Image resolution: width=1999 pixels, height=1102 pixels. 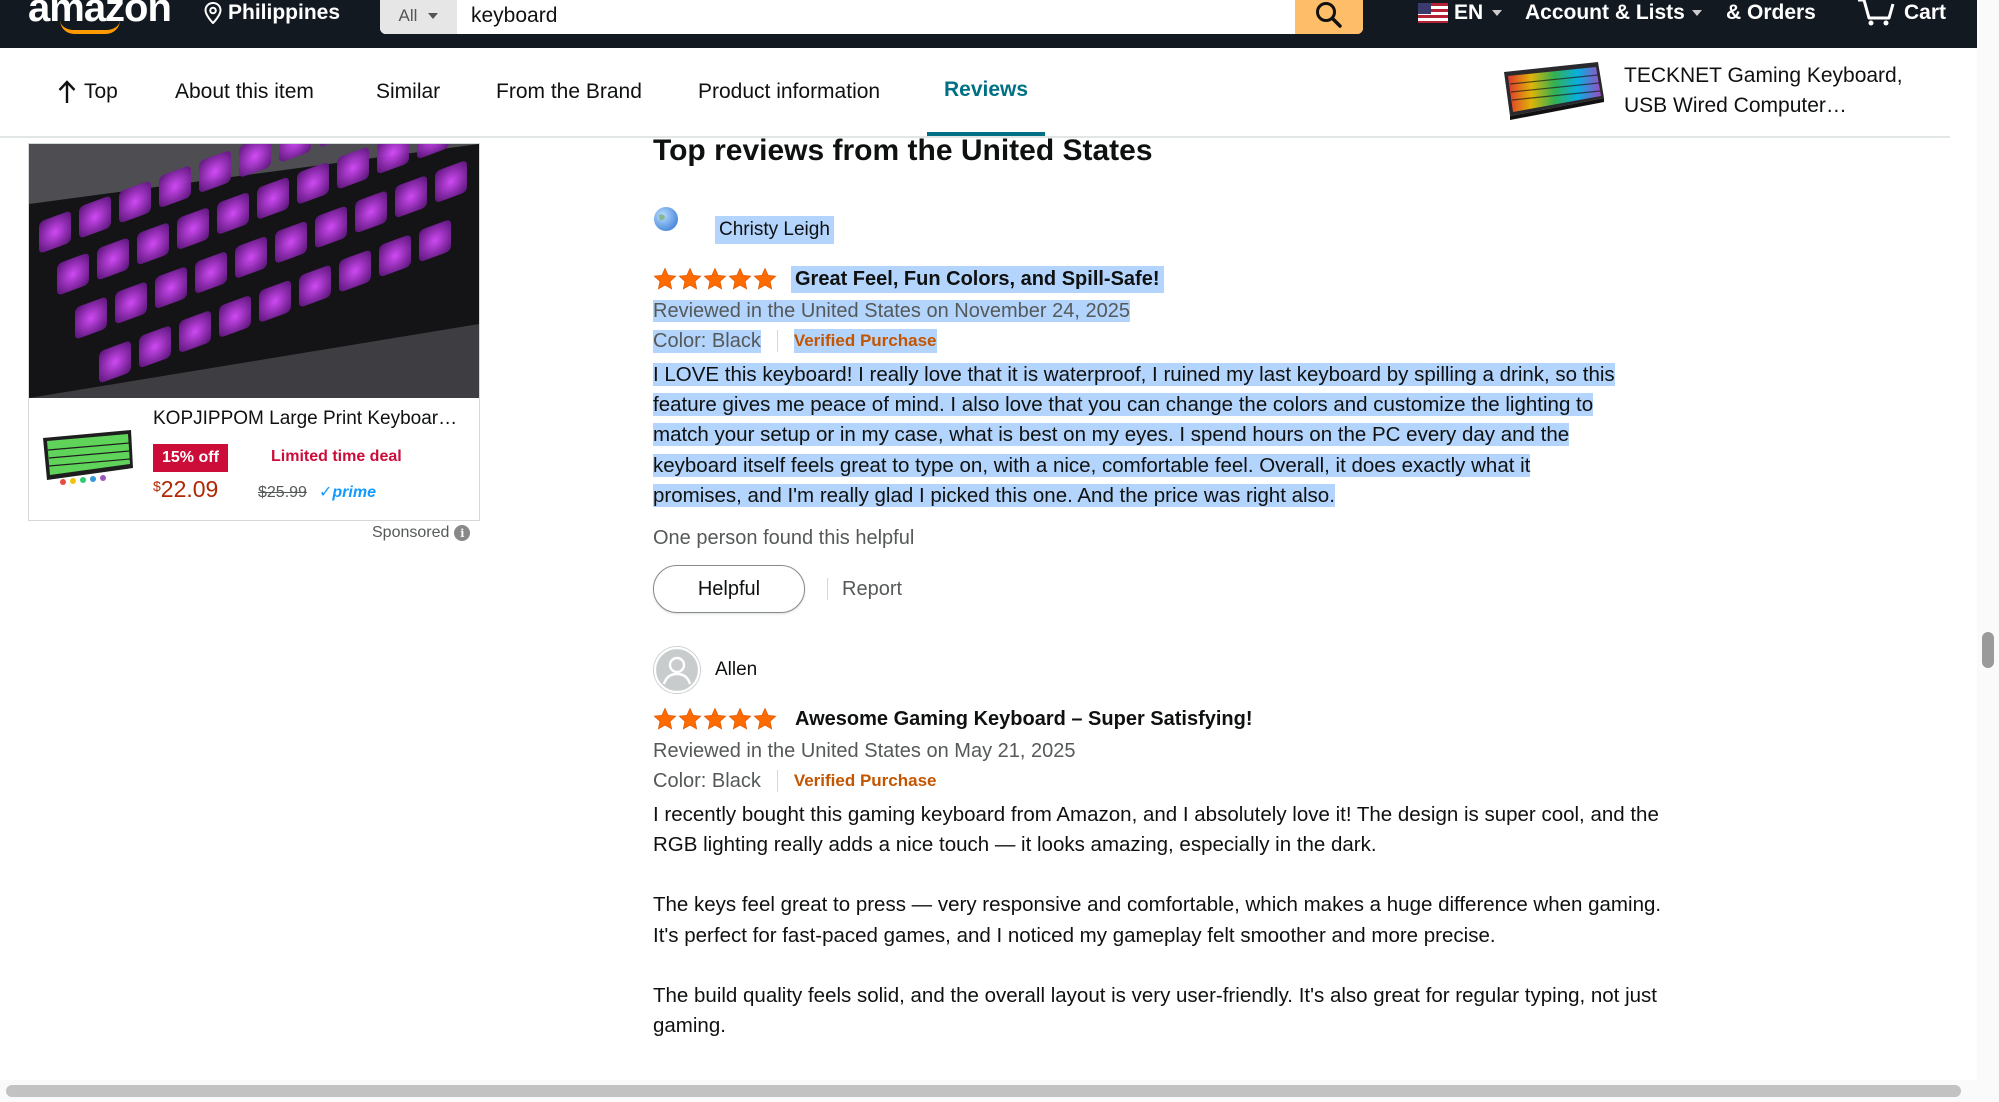 I want to click on price-currency: $, so click(x=157, y=486).